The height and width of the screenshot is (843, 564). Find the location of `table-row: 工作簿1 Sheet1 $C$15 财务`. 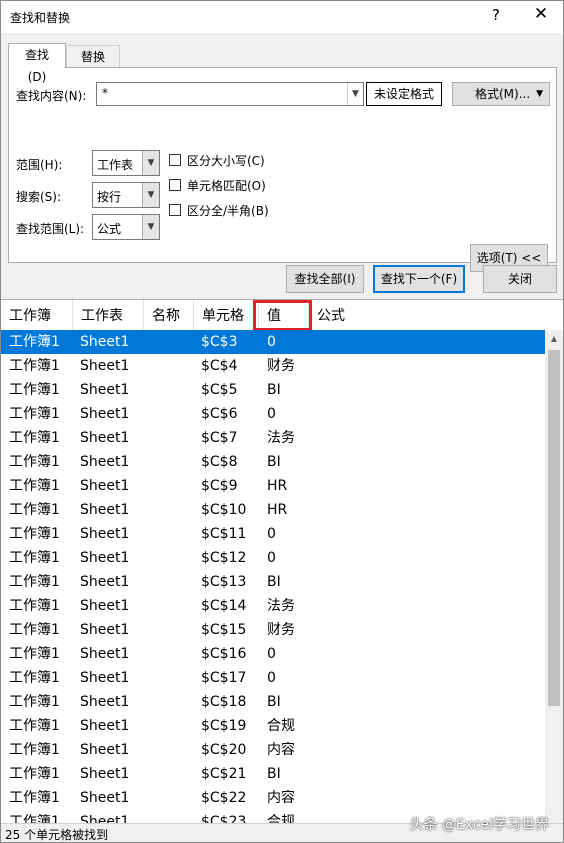

table-row: 工作簿1 Sheet1 $C$15 财务 is located at coordinates (273, 630).